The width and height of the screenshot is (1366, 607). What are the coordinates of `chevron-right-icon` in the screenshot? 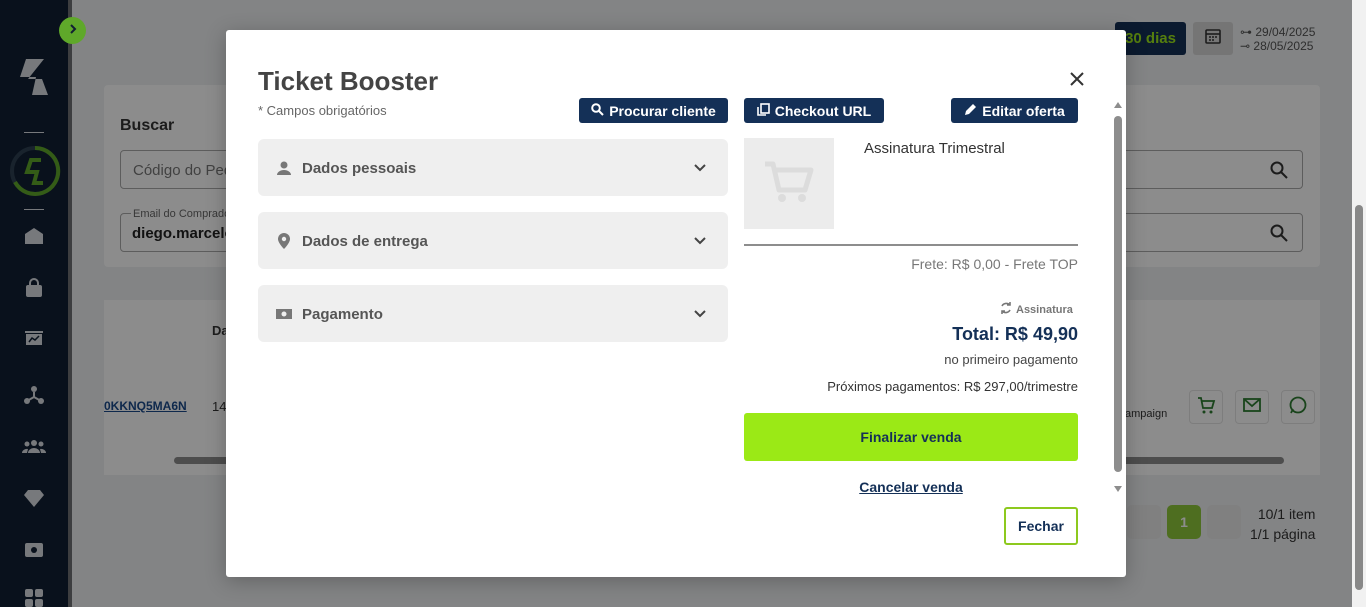 It's located at (73, 31).